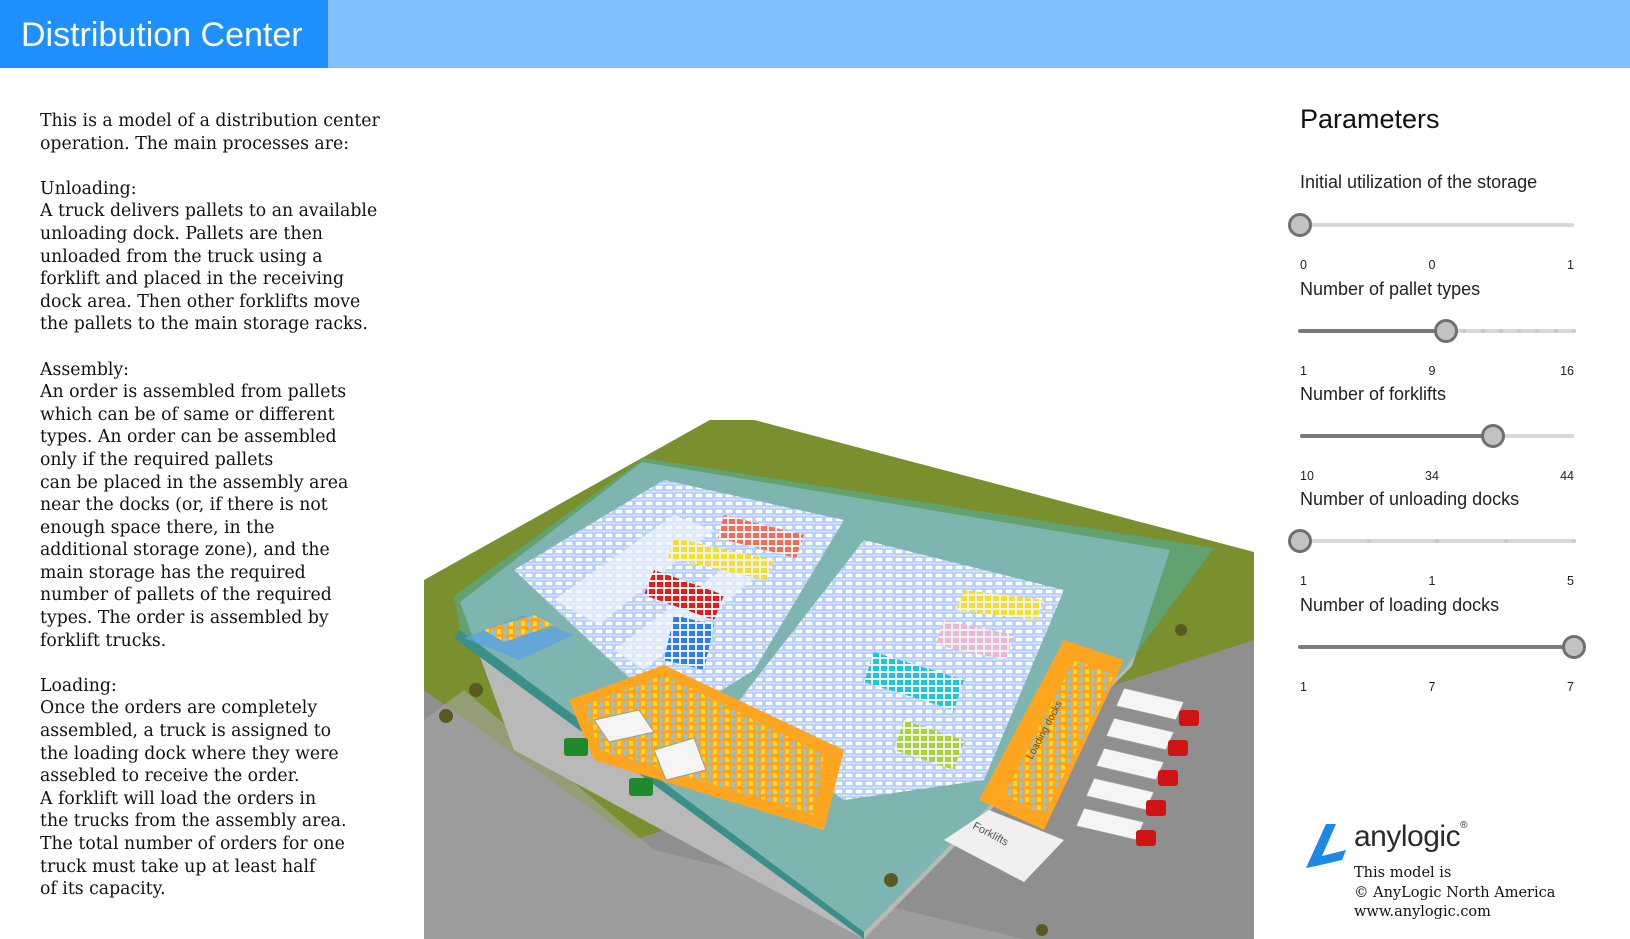 This screenshot has height=939, width=1630. Describe the element at coordinates (1570, 581) in the screenshot. I see `slider-max-label: 5` at that location.